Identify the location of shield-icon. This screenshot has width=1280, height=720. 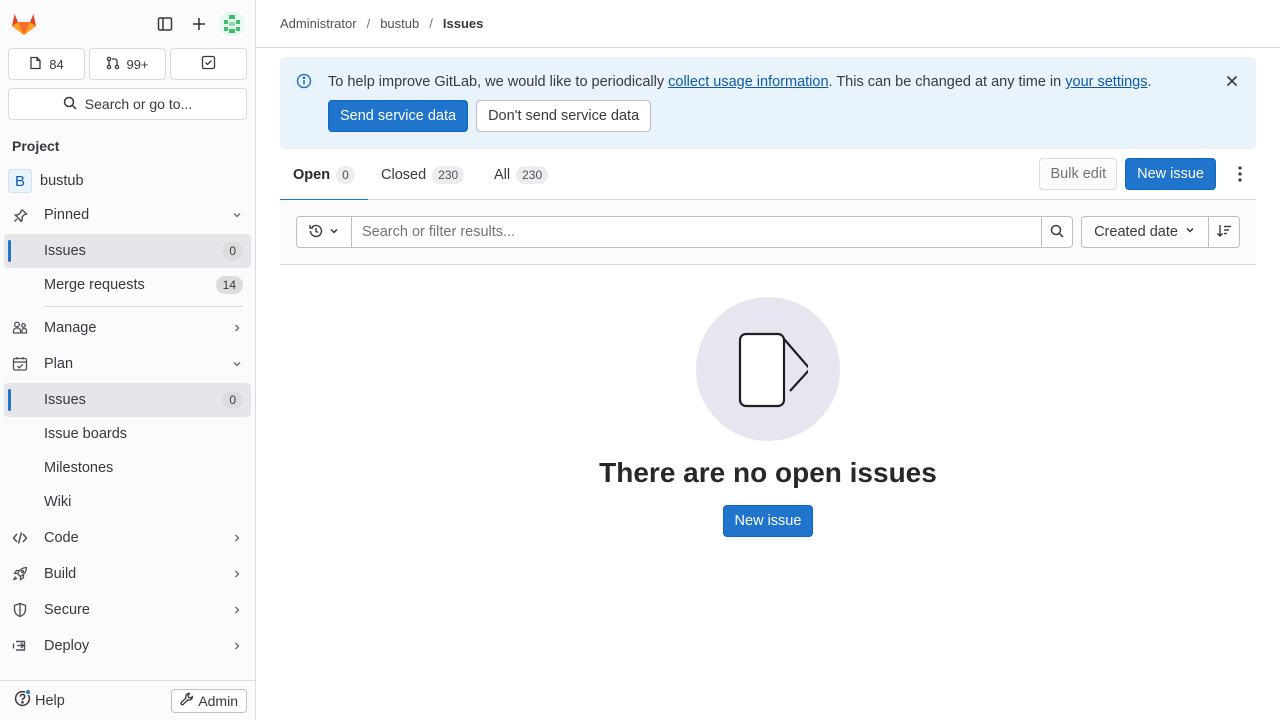
(20, 610).